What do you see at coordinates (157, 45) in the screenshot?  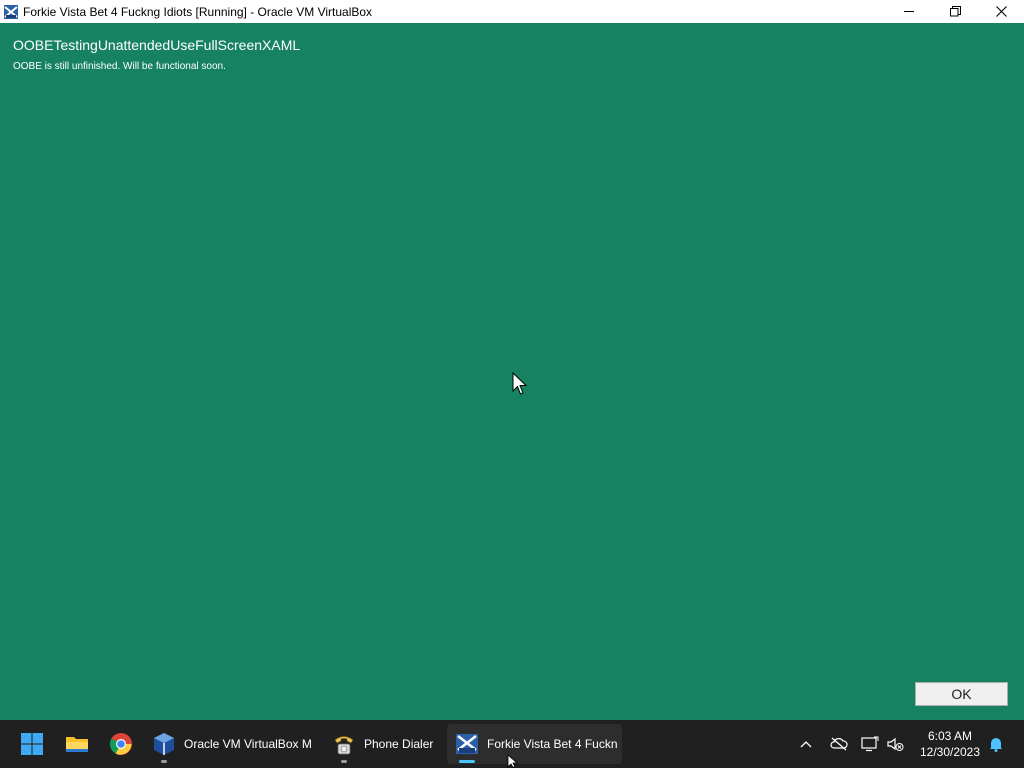 I see `oobe-title: OOBETestingUnattendedUseFullScreenXAML` at bounding box center [157, 45].